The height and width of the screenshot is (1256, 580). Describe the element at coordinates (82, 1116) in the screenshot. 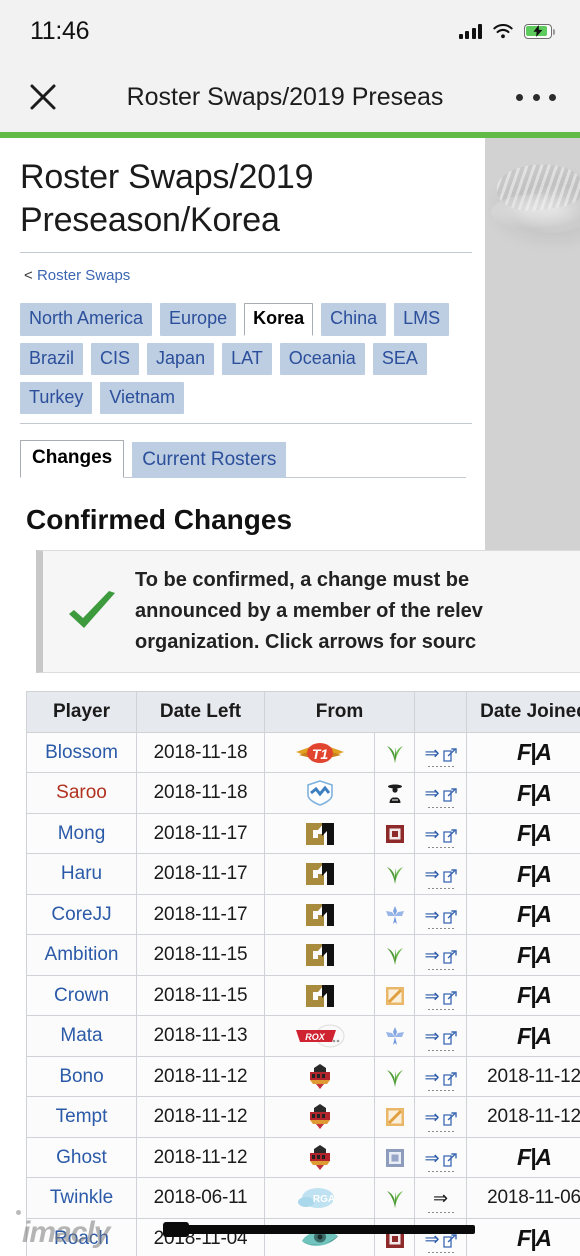

I see `player-link: Tempt` at that location.